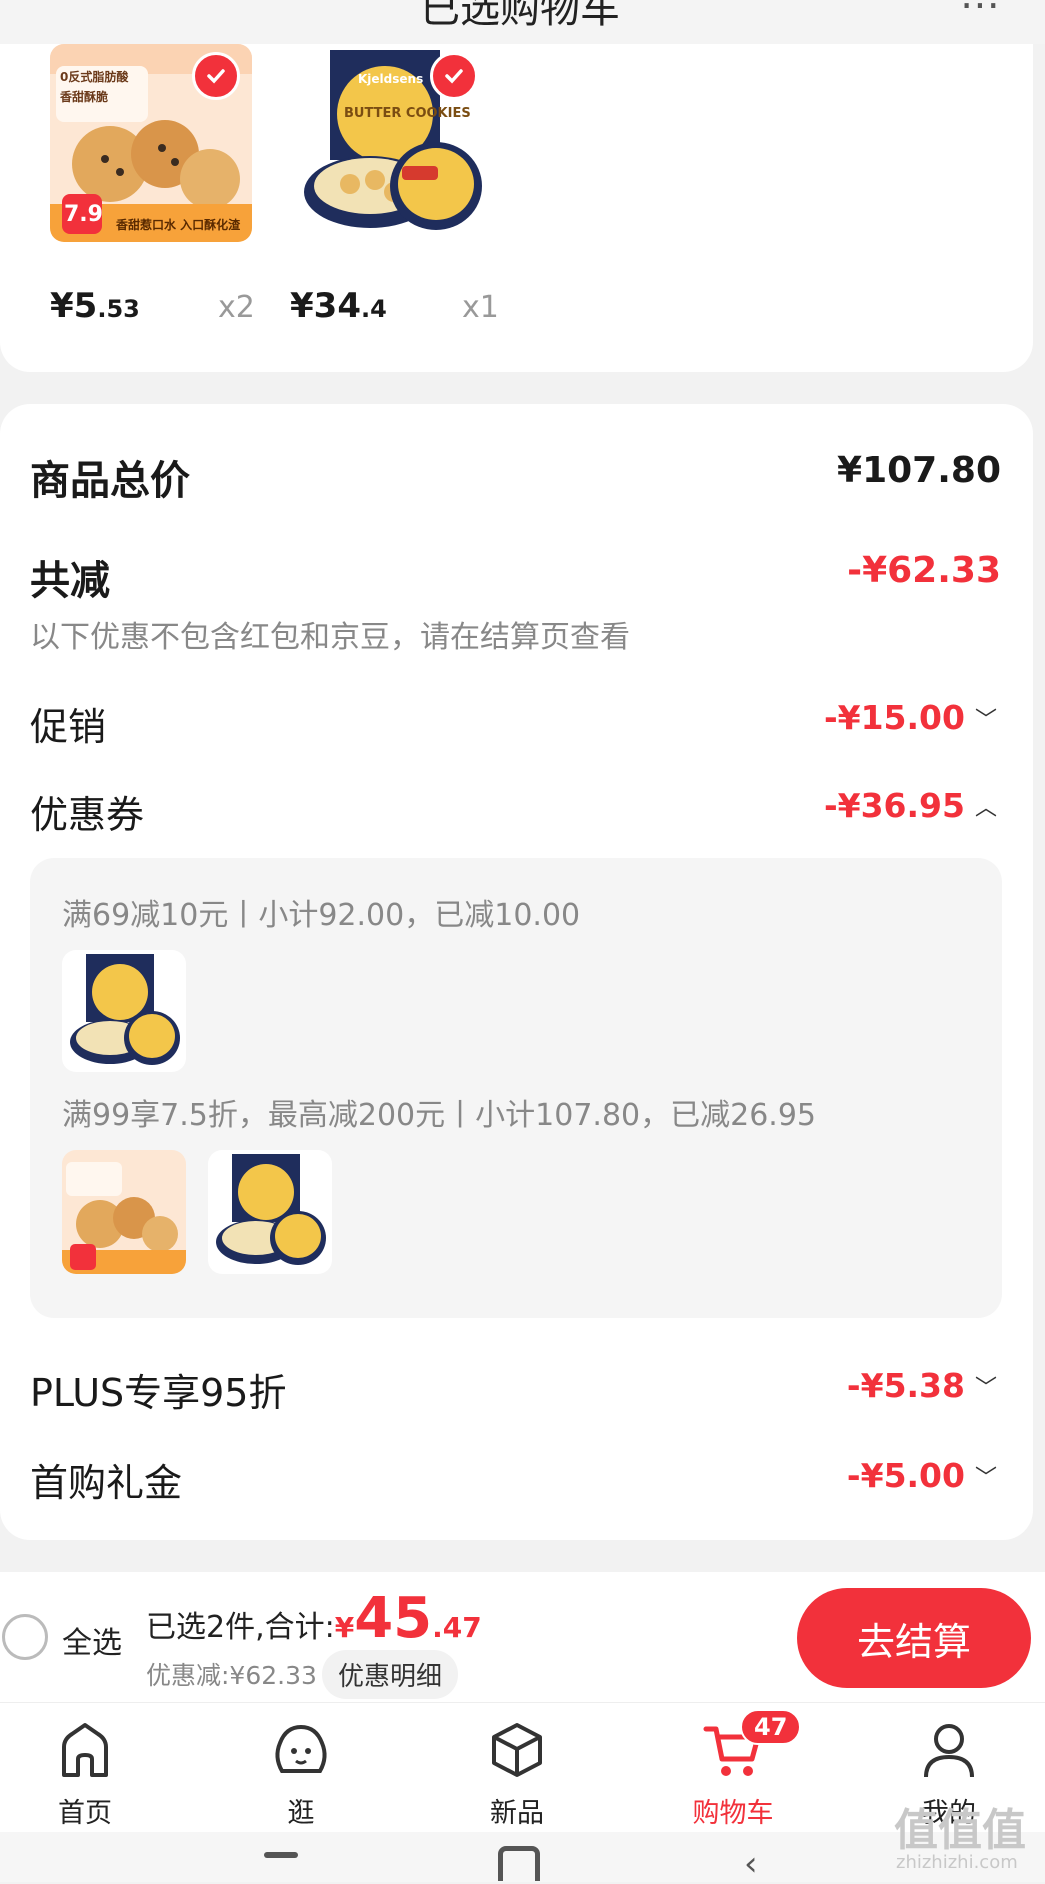 The image size is (1045, 1884). What do you see at coordinates (905, 1385) in the screenshot?
I see `plus-value: -¥5.38` at bounding box center [905, 1385].